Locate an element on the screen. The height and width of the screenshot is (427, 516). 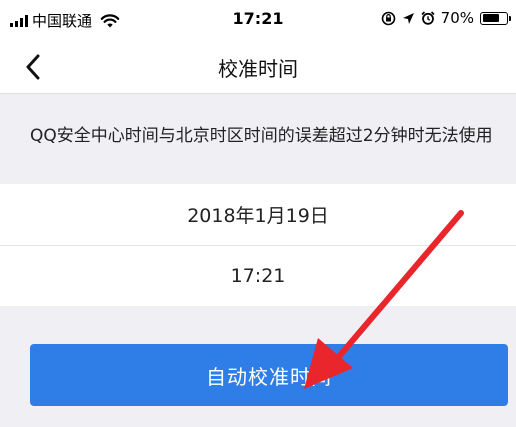
auto-calibrate-button: 自动校准时间 is located at coordinates (269, 375).